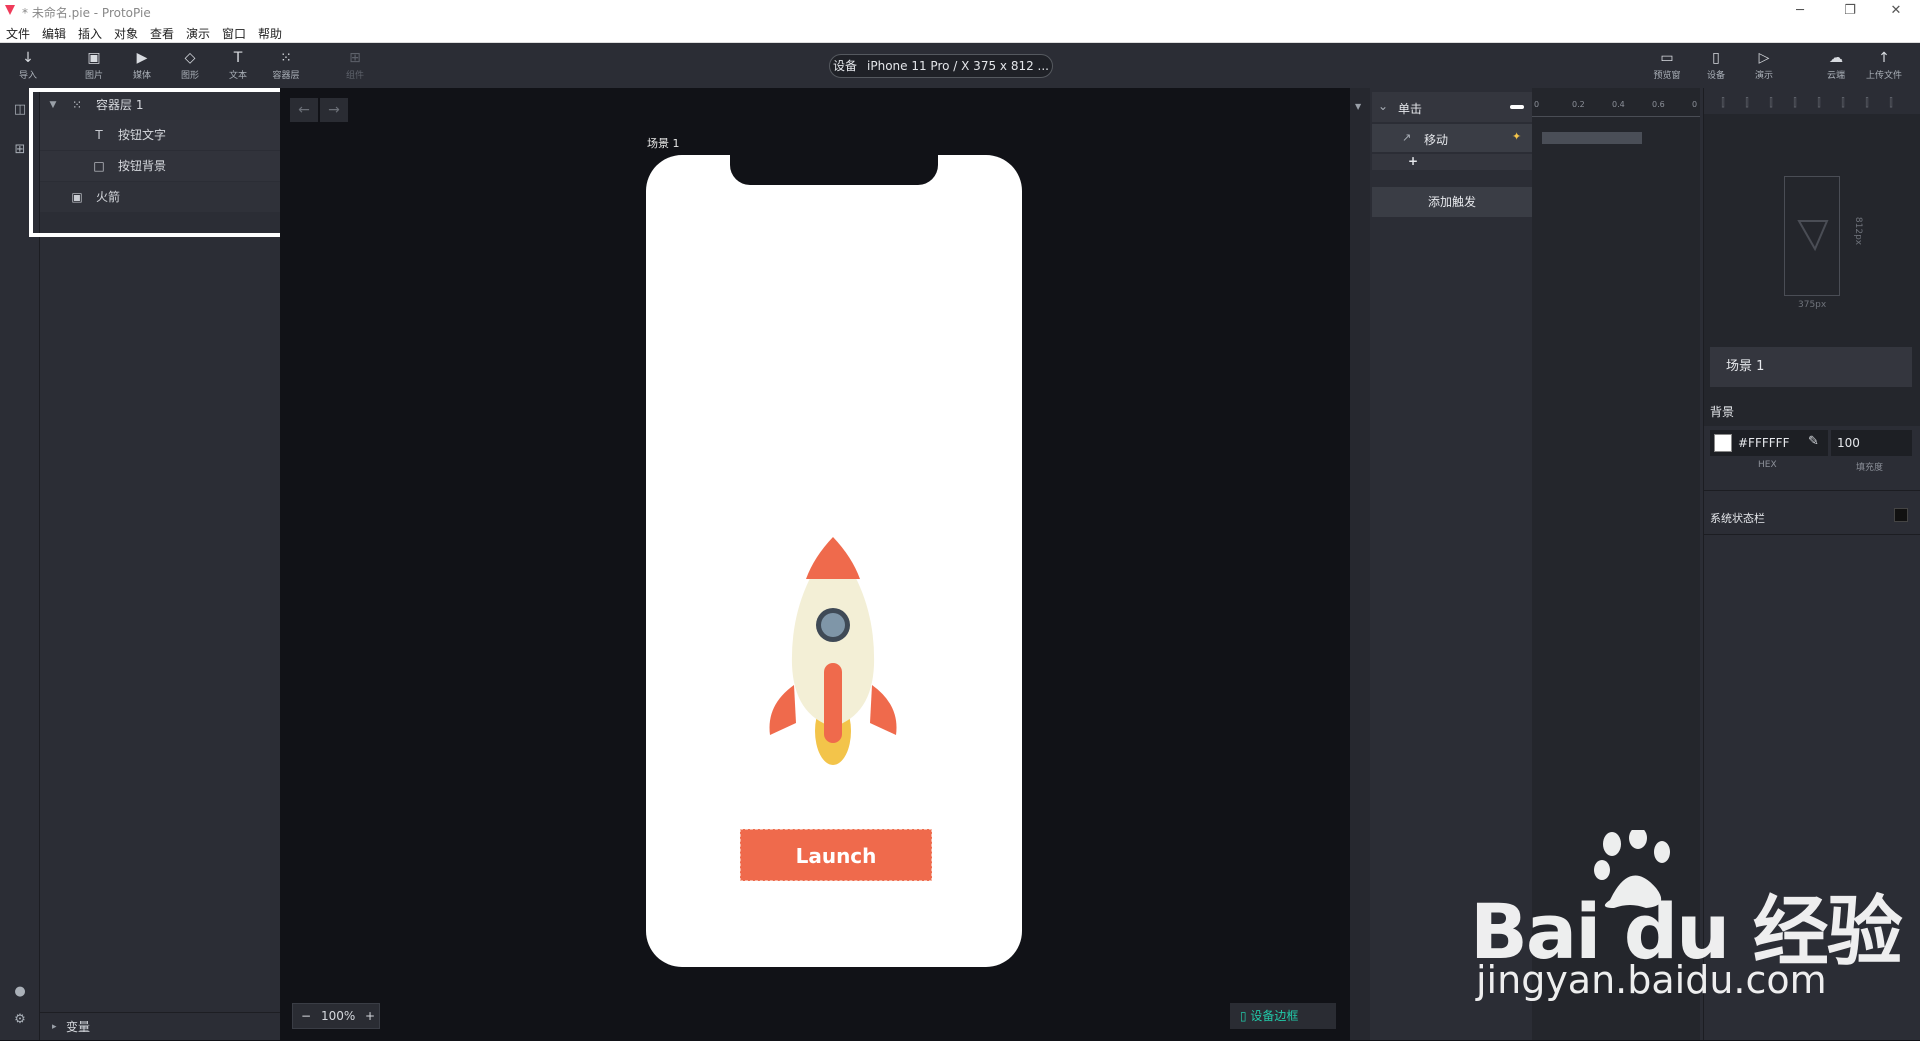  Describe the element at coordinates (286, 67) in the screenshot. I see `container-button: ⁙ 容器层` at that location.